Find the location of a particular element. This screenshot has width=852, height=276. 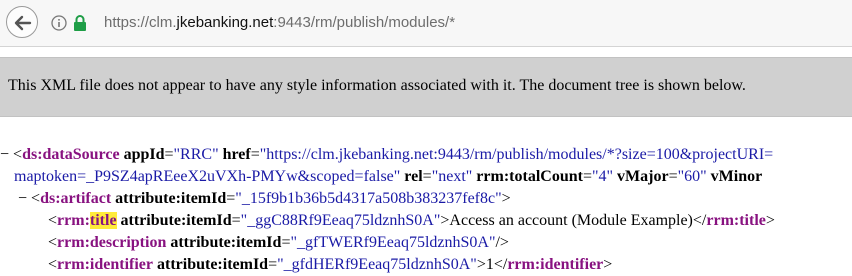

info-icon is located at coordinates (59, 23).